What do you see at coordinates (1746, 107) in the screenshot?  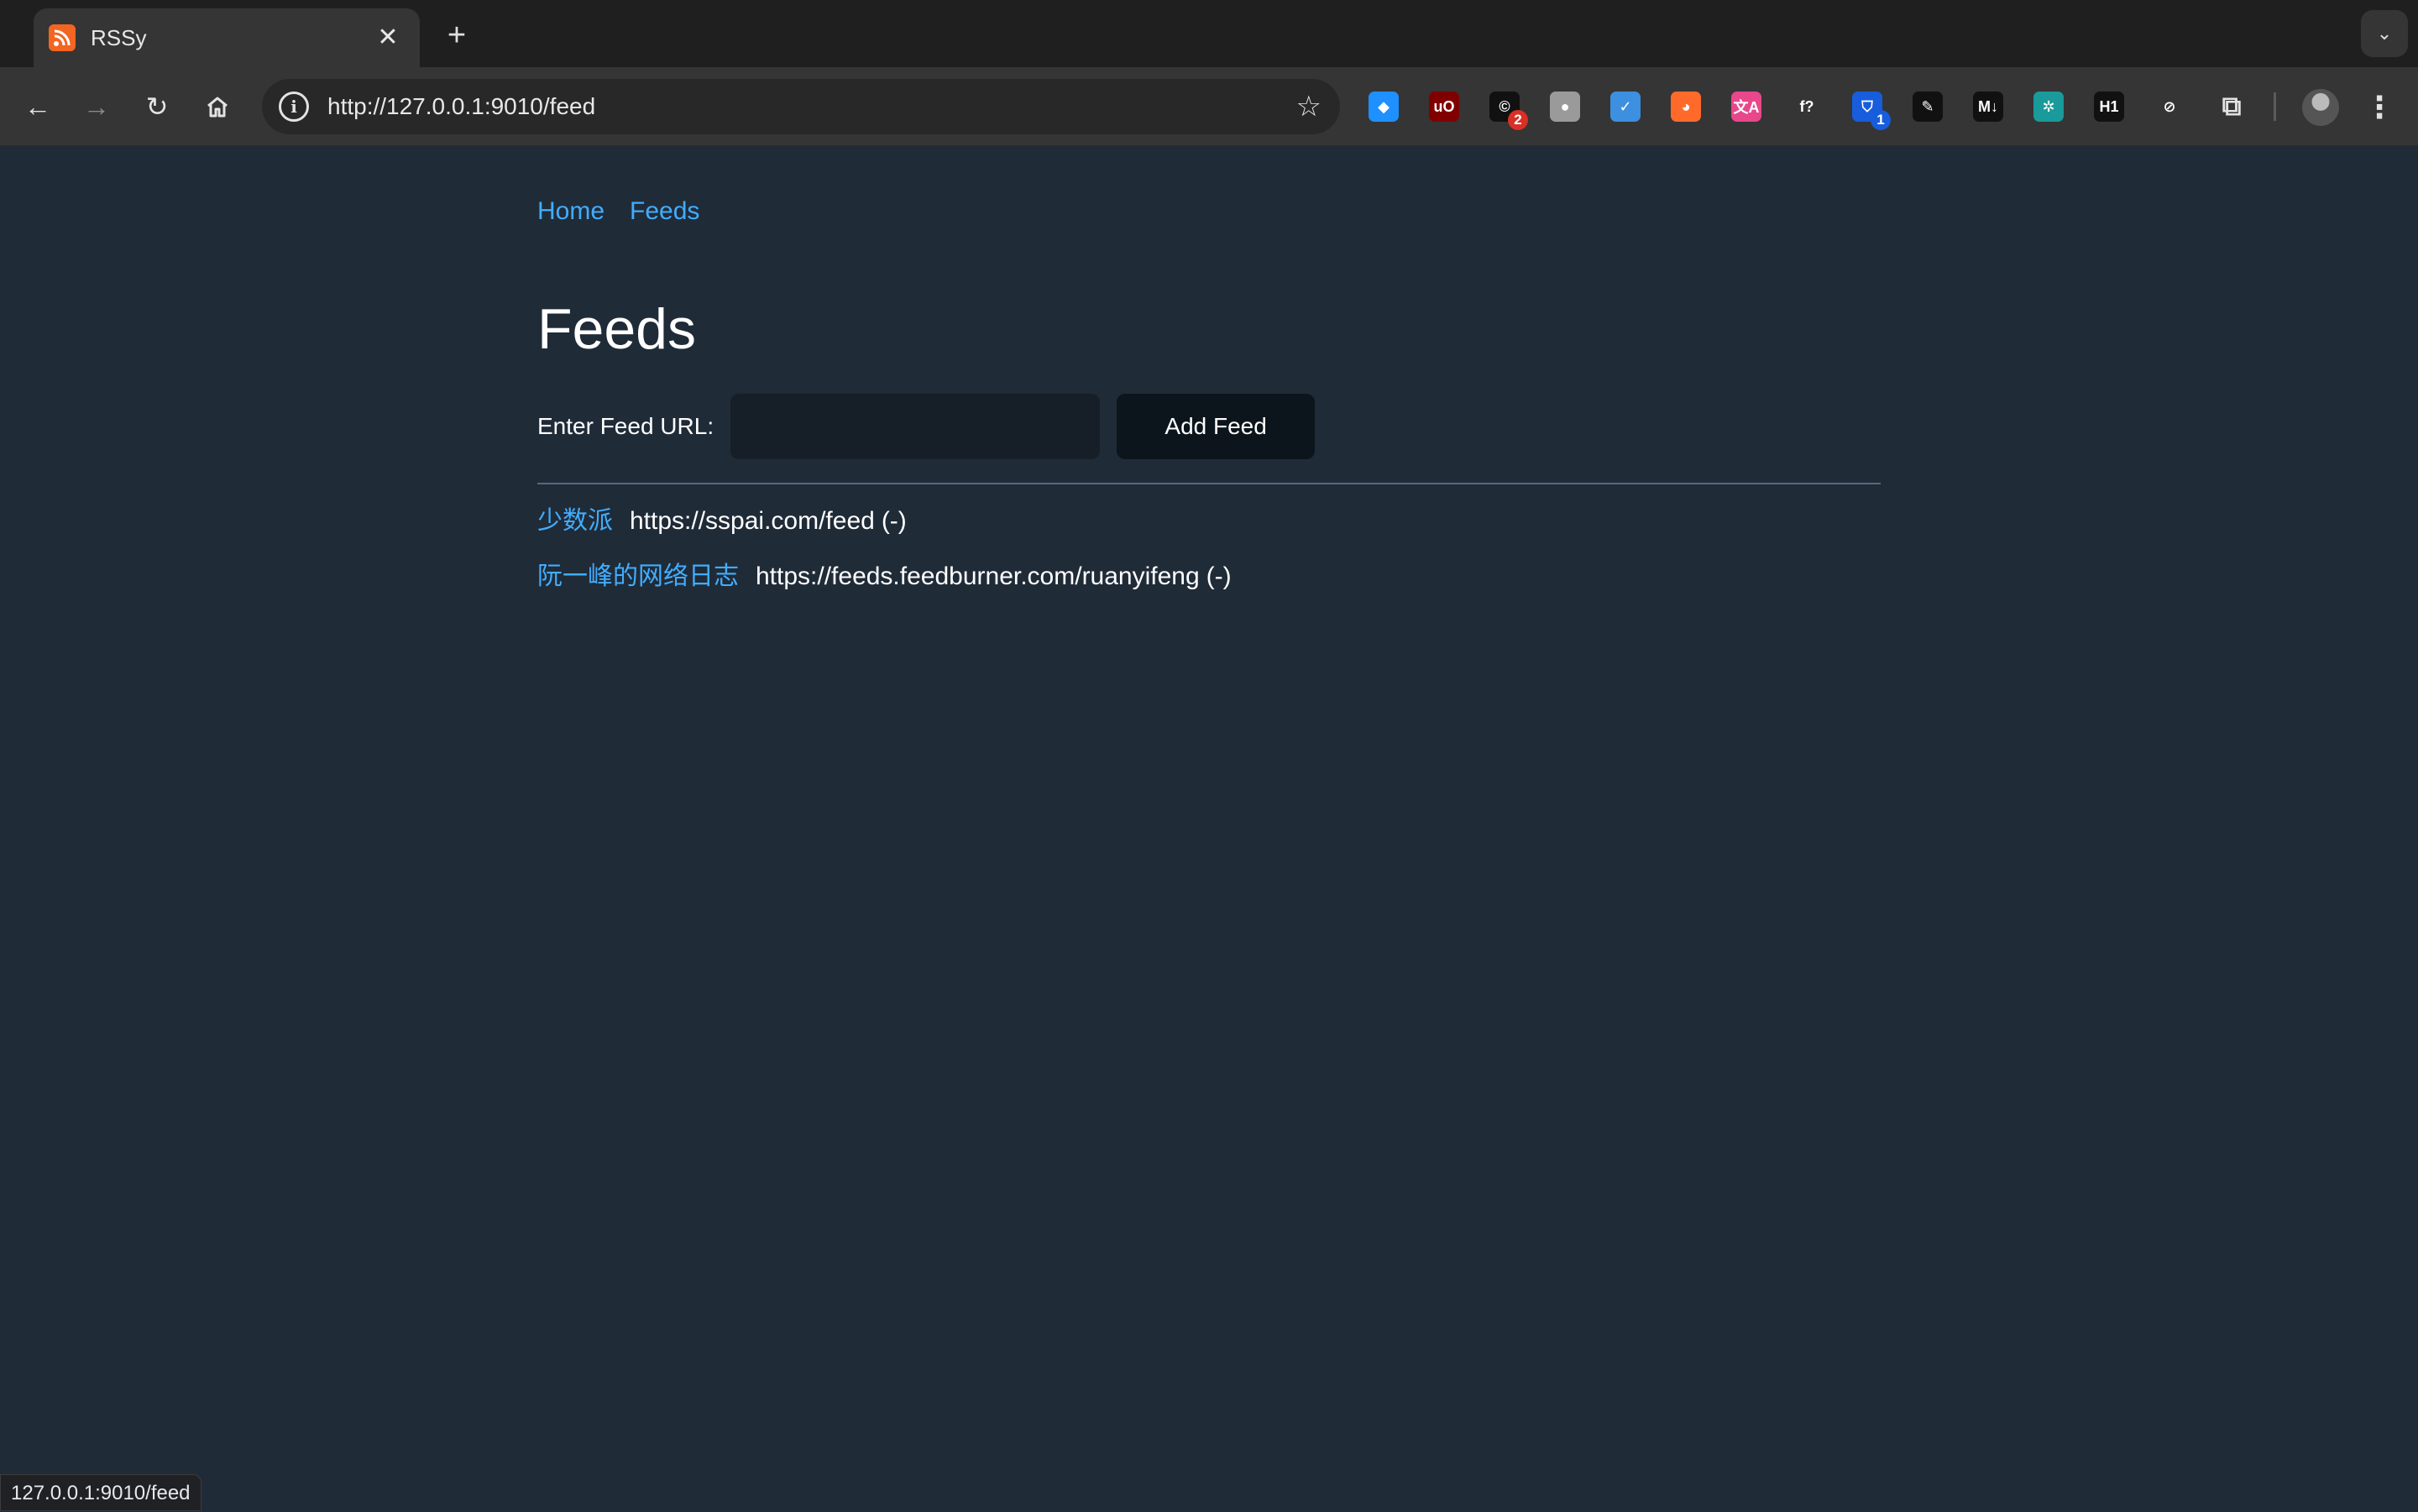 I see `translate-extension-icon: 文A` at bounding box center [1746, 107].